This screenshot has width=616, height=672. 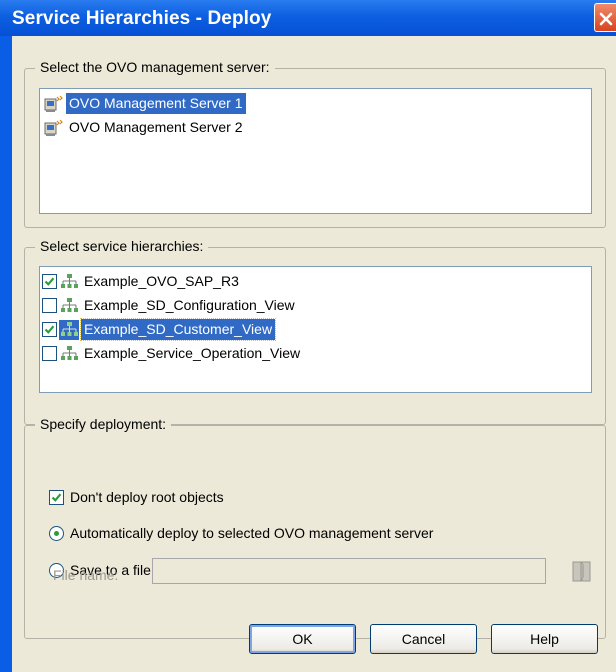 I want to click on hierarchy-item: Example_Service_Operation_View, so click(x=172, y=353).